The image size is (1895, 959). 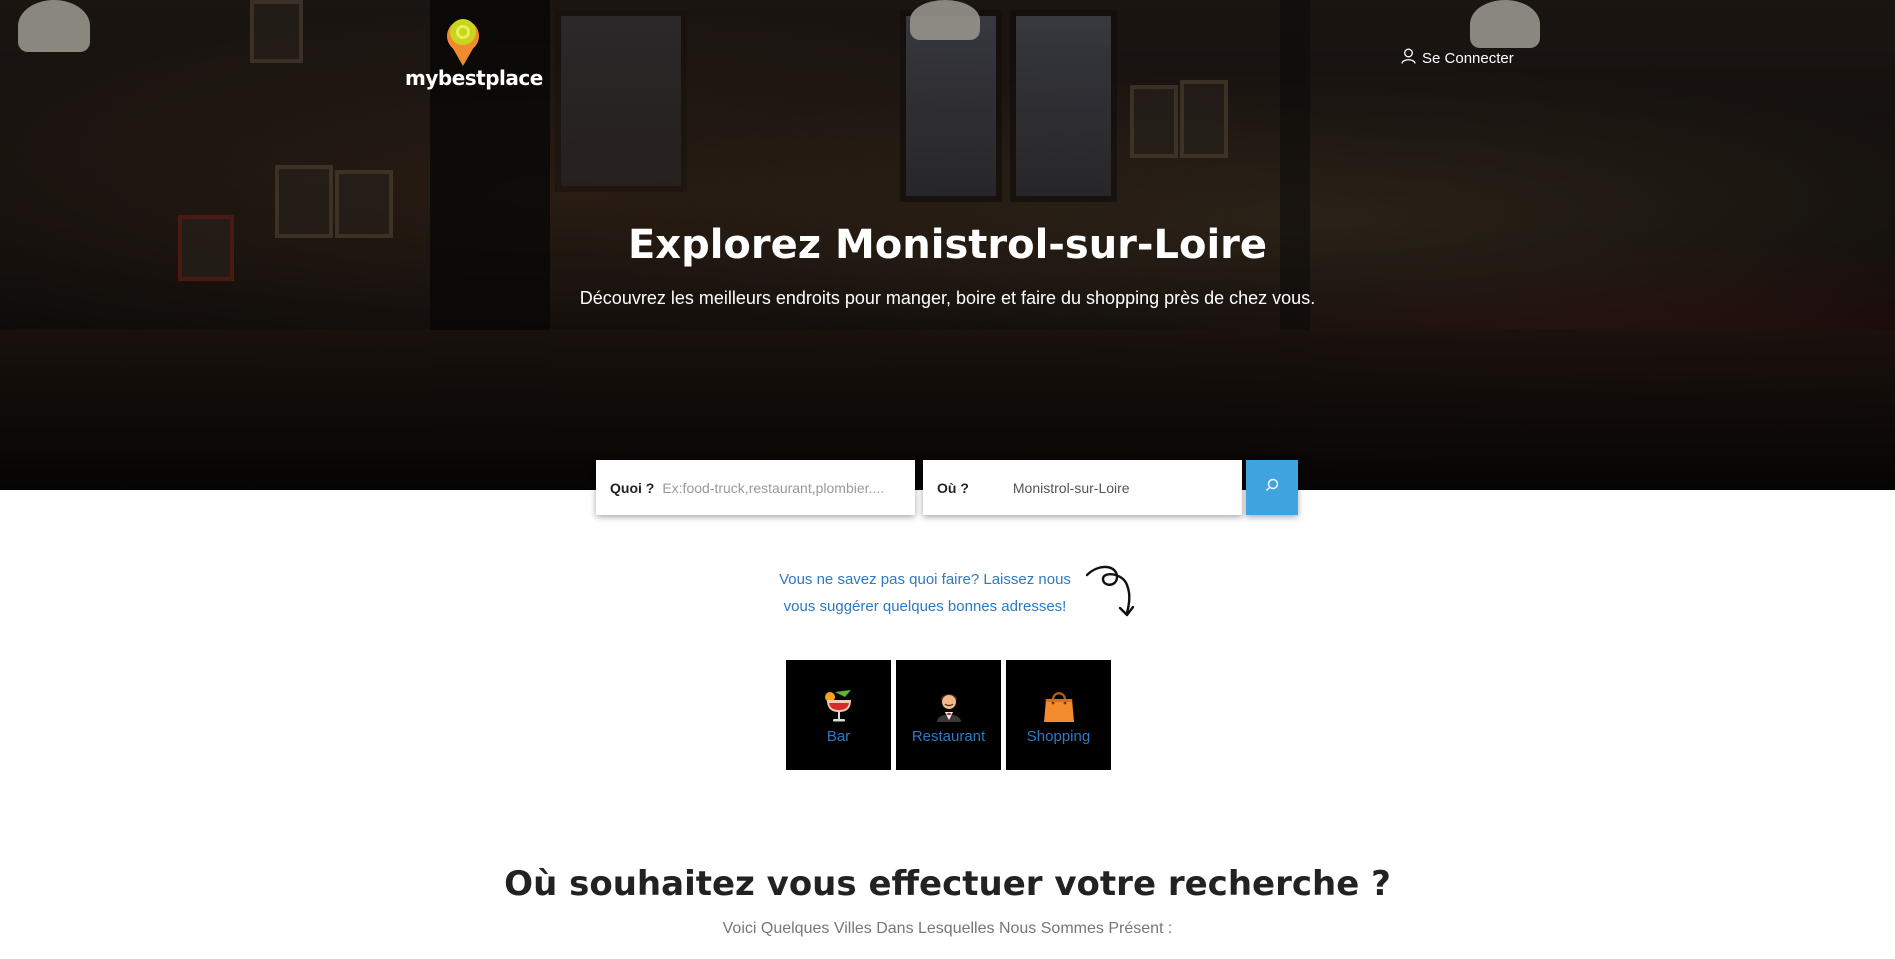 What do you see at coordinates (787, 487) in the screenshot?
I see `what-input` at bounding box center [787, 487].